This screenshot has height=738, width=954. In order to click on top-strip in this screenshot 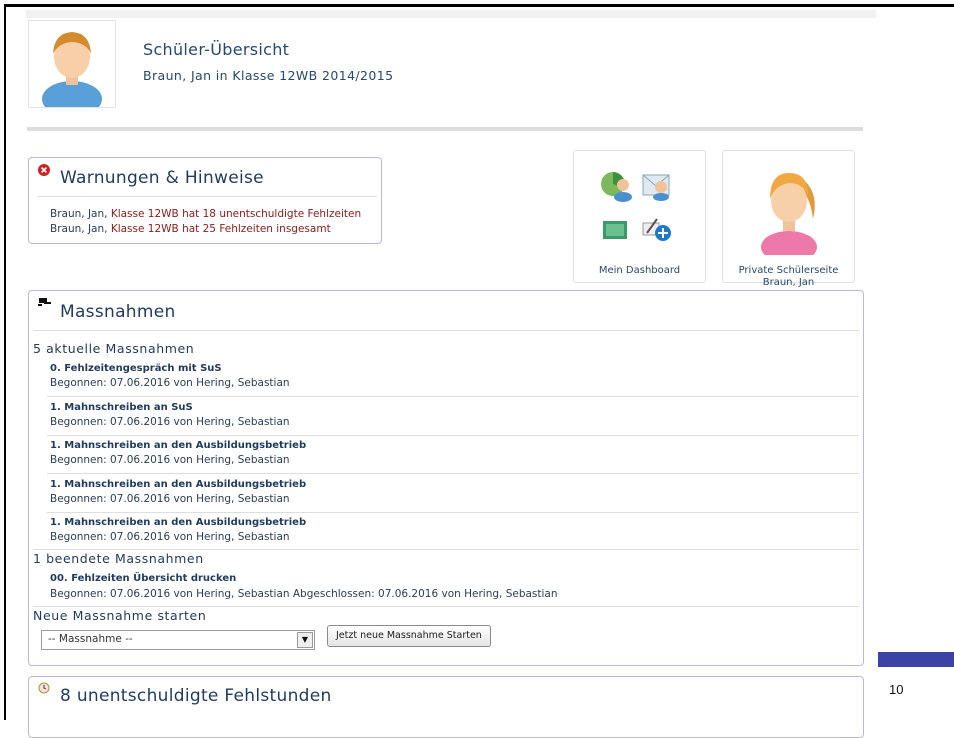, I will do `click(451, 14)`.